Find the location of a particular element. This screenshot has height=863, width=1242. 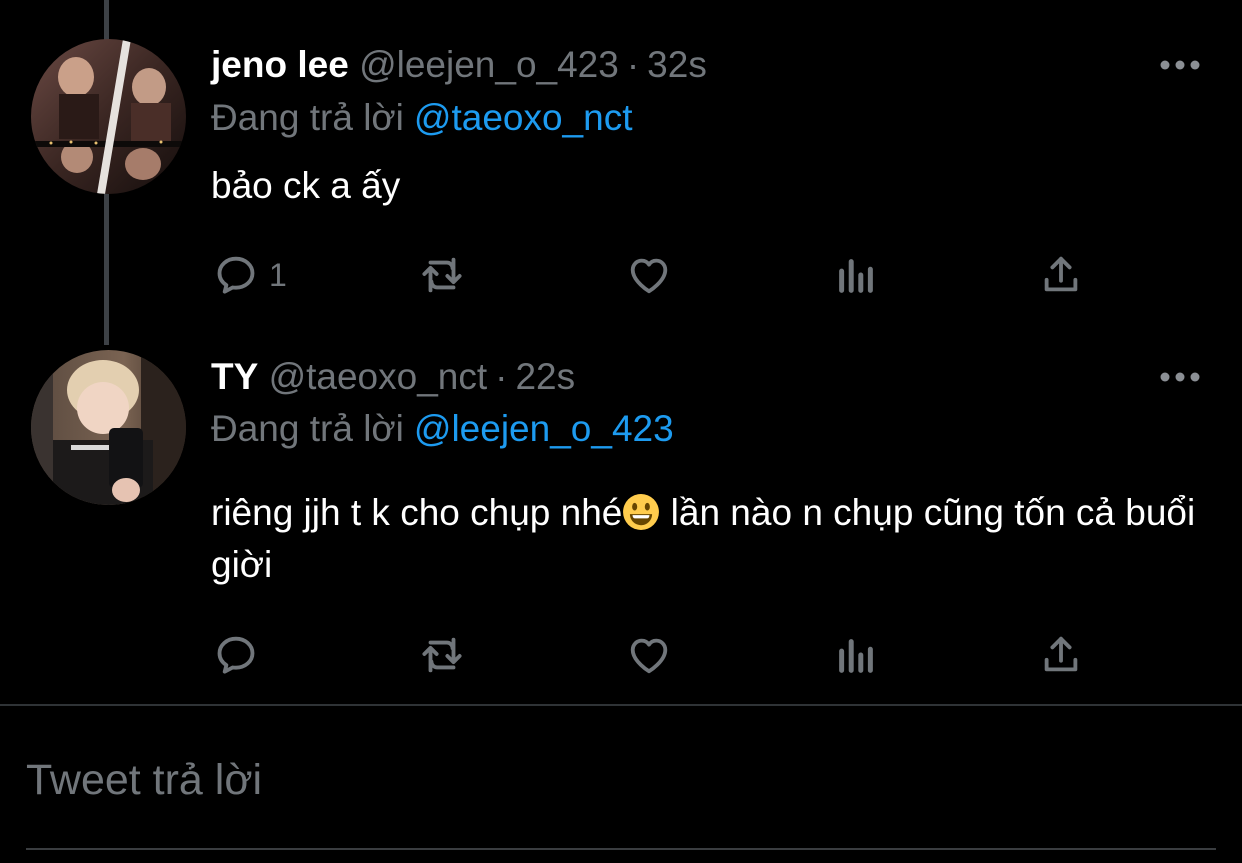

reply-button: 1 is located at coordinates (250, 275).